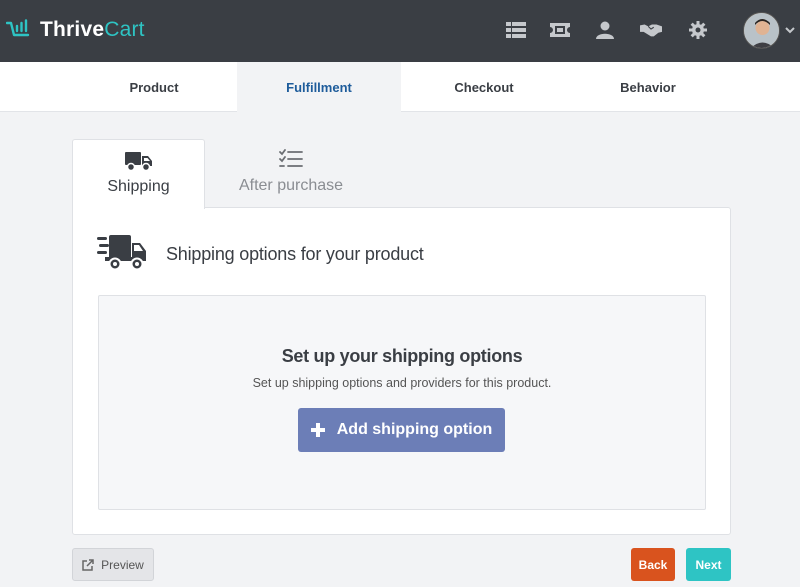  I want to click on next-button: Next, so click(708, 564).